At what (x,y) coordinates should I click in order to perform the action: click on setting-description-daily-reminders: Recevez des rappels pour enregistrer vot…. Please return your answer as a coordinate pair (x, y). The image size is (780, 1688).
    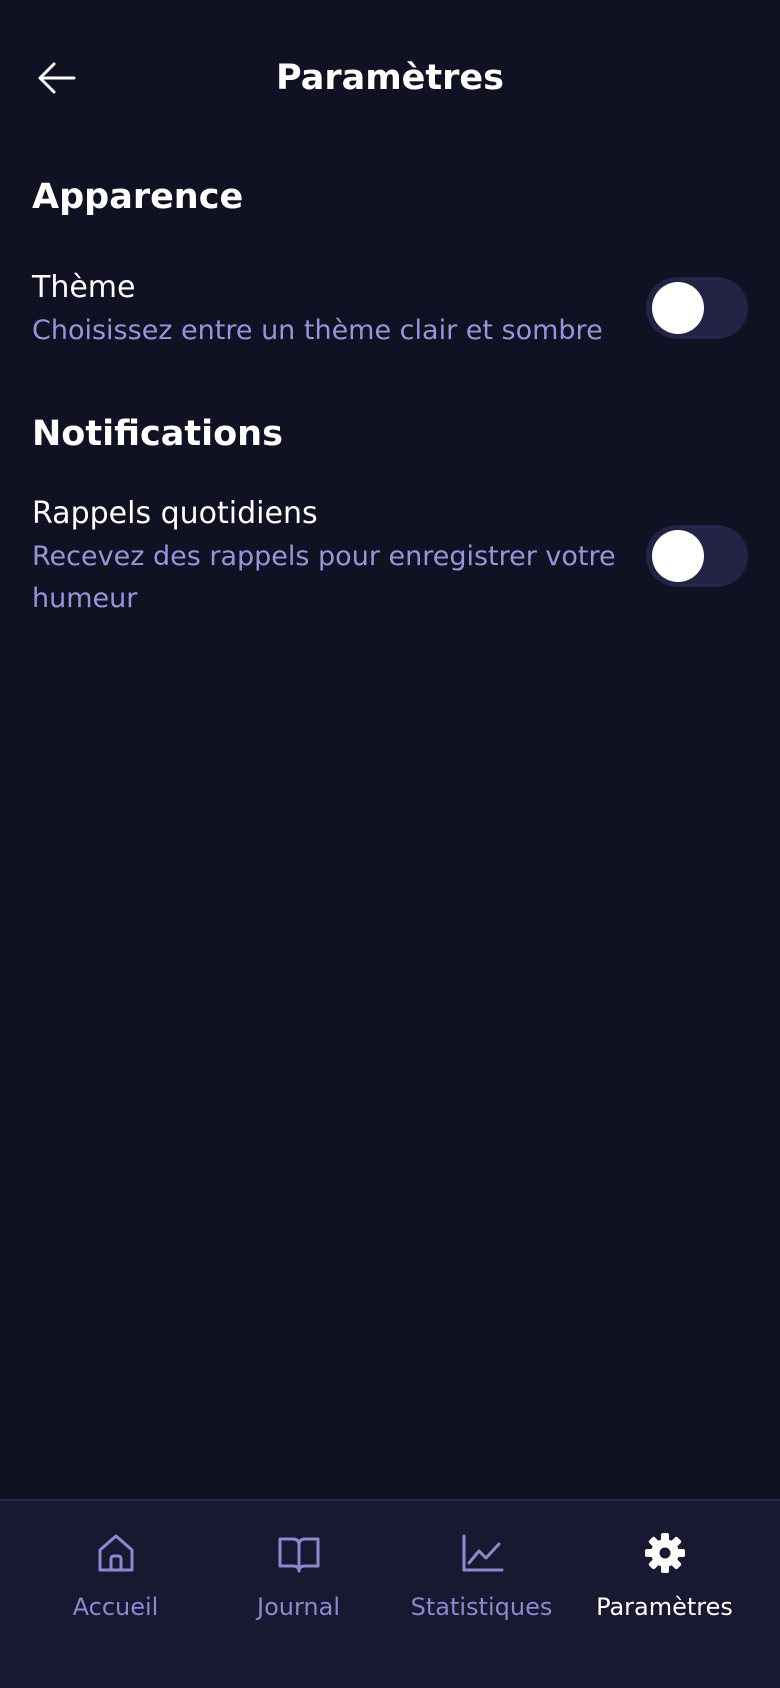
    Looking at the image, I should click on (324, 577).